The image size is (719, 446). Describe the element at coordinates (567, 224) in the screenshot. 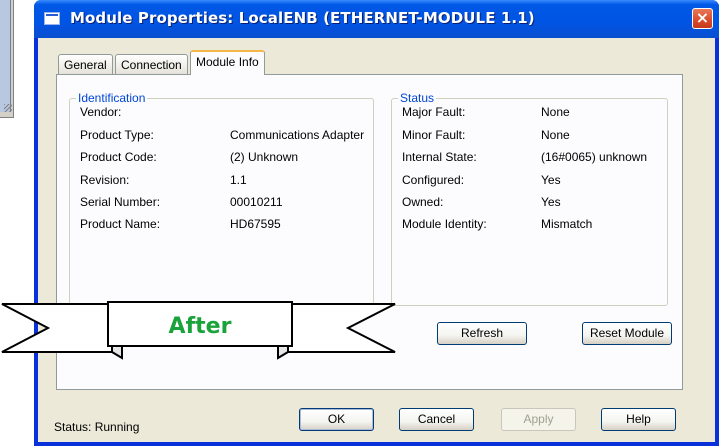

I see `module-identity-value: Mismatch` at that location.